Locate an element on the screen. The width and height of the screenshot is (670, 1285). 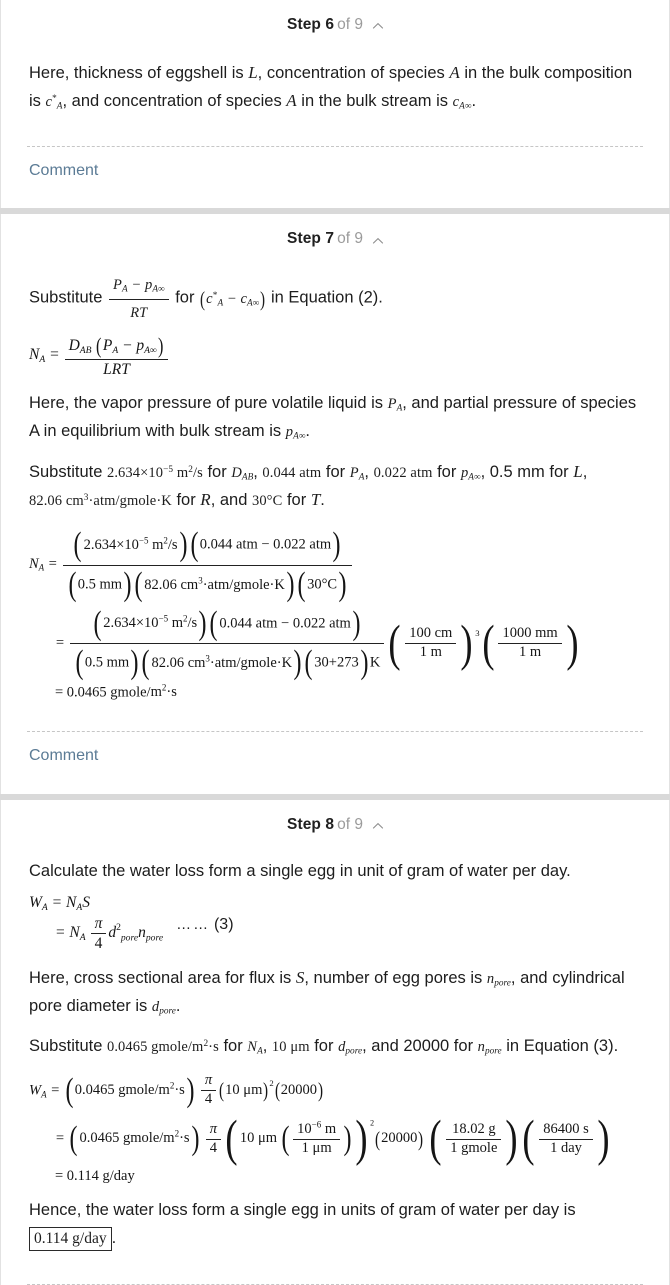
molar-mass-conversion: (18.02 g1 gmole) is located at coordinates (473, 1138).